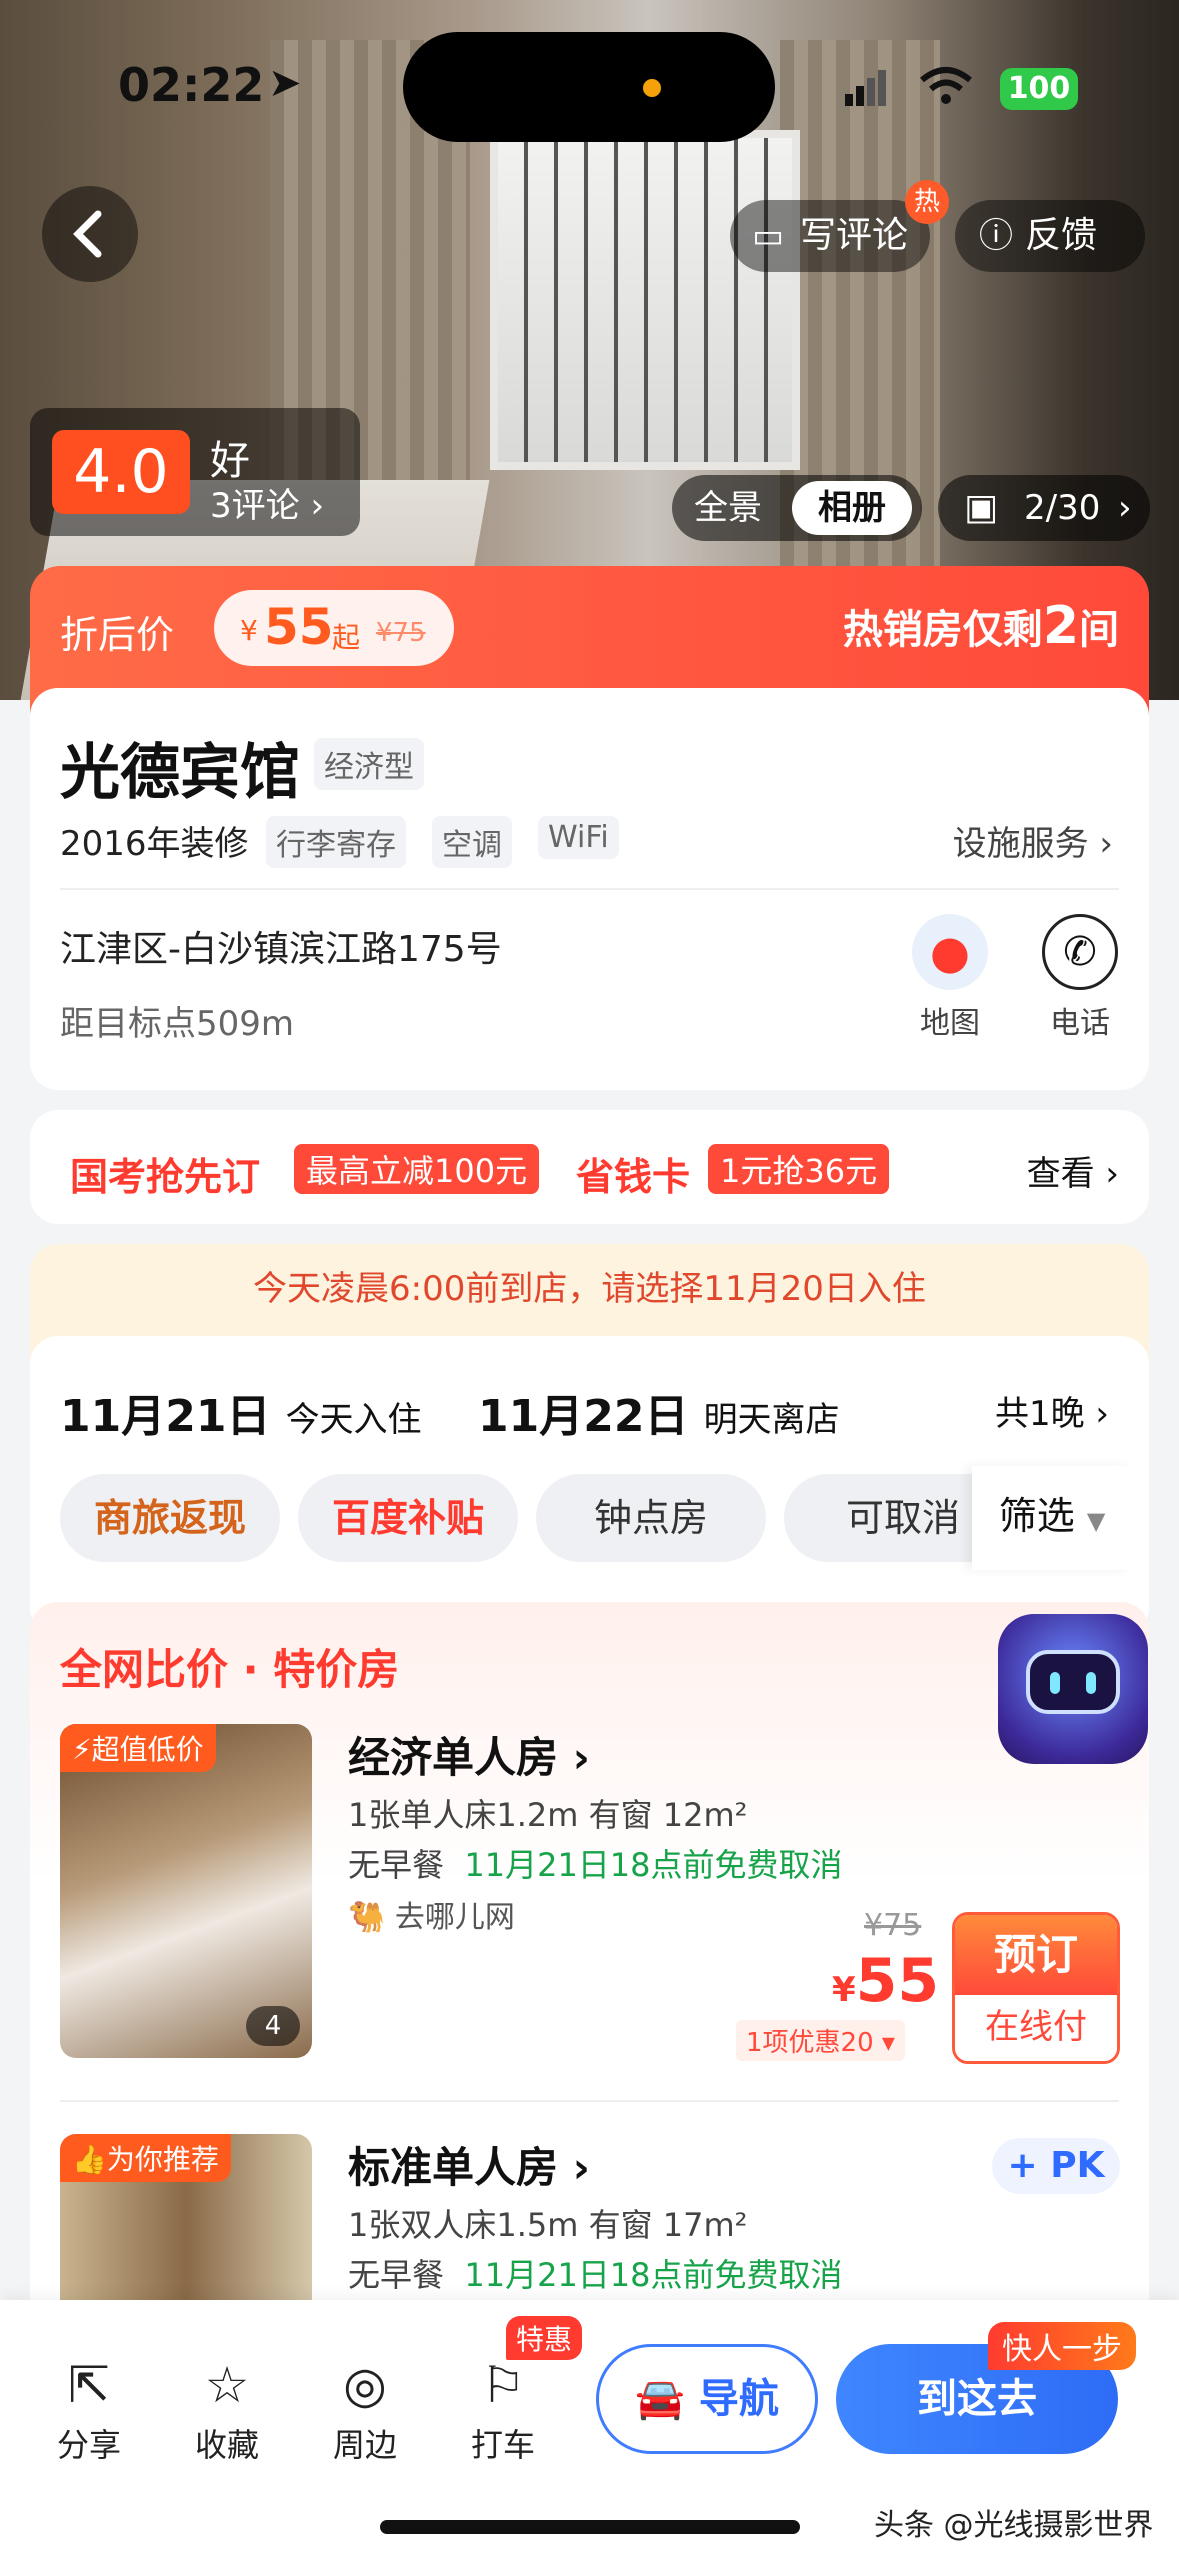 The width and height of the screenshot is (1179, 2556). I want to click on robot-assistant-icon, so click(1073, 1689).